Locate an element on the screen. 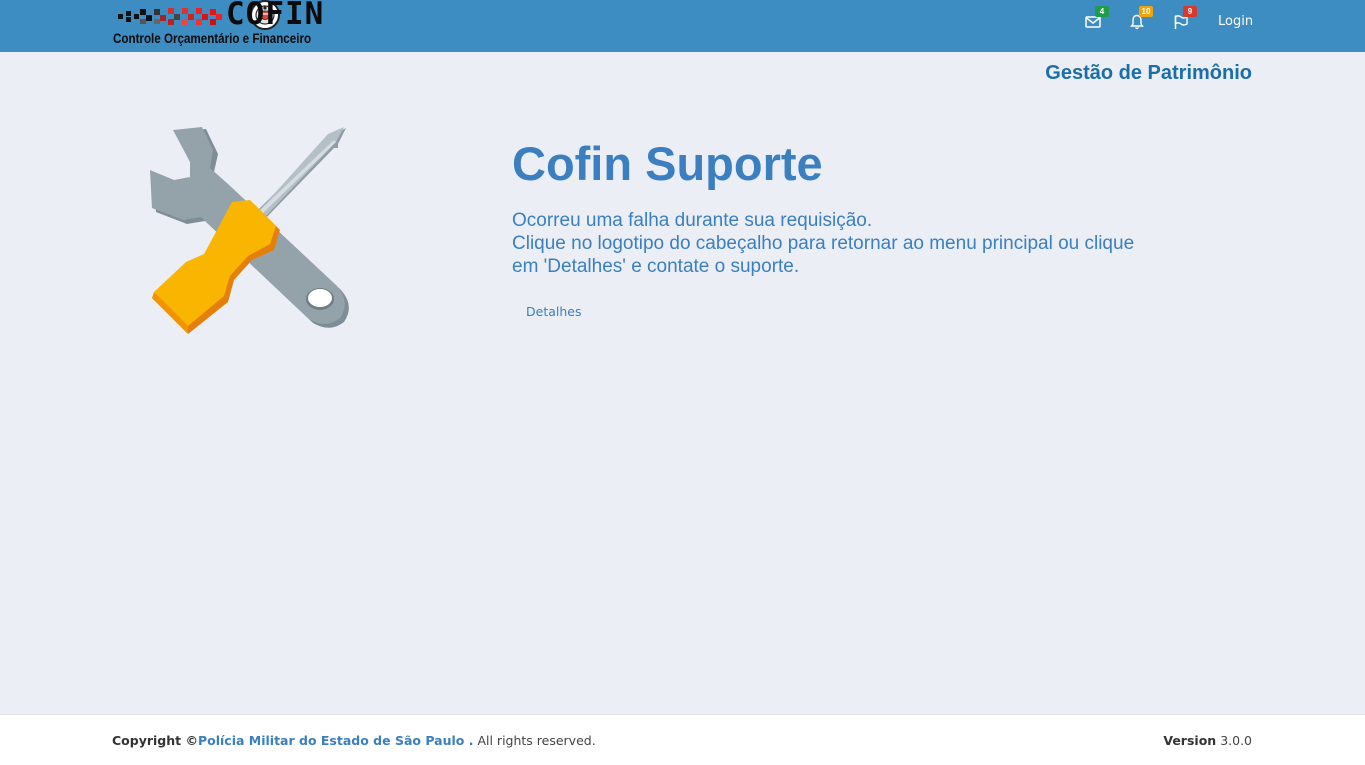 The image size is (1365, 765). login-link: Login is located at coordinates (1235, 21).